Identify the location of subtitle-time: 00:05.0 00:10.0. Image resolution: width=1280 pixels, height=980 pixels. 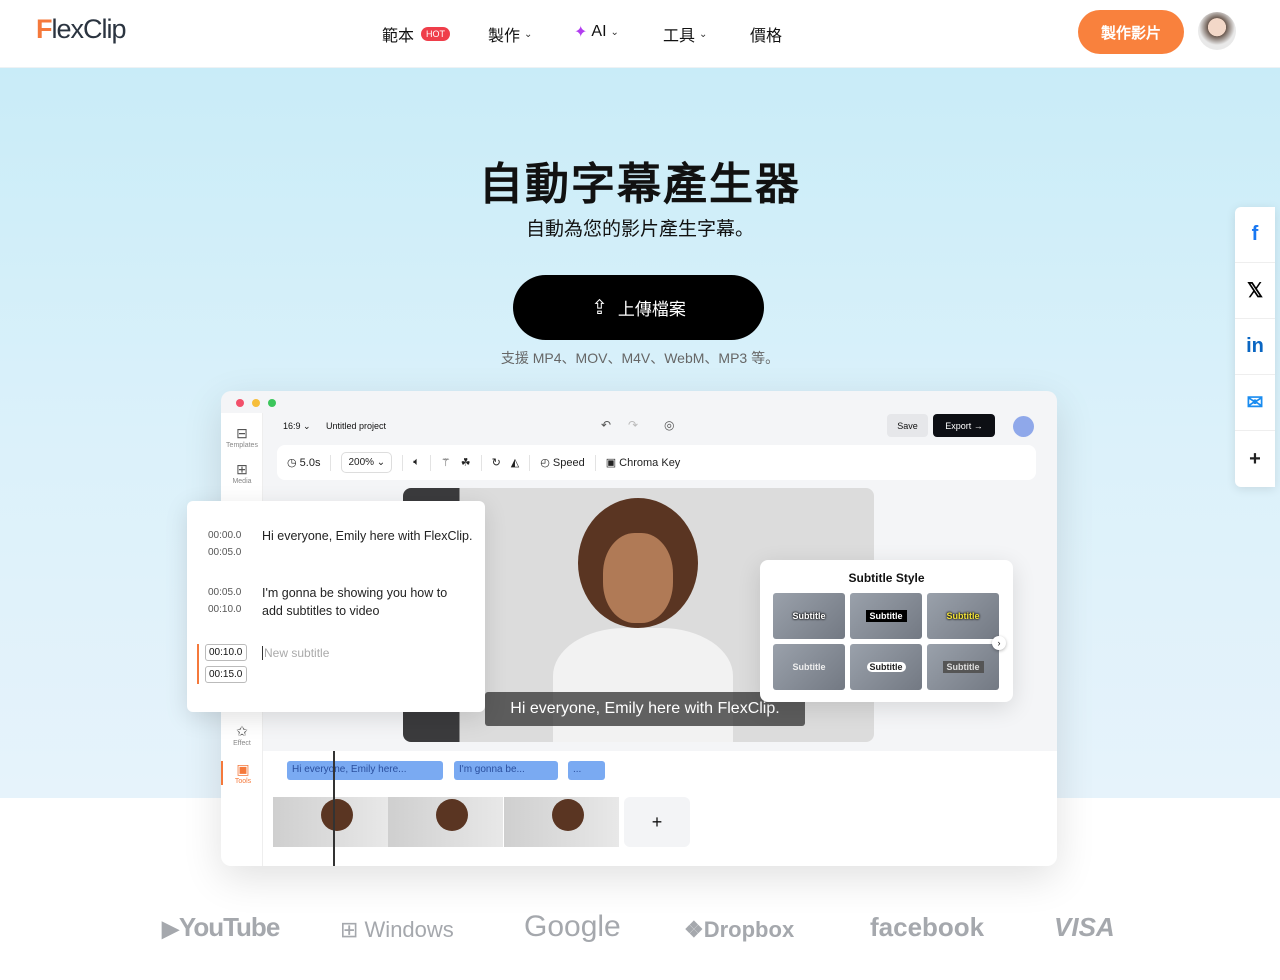
(225, 601).